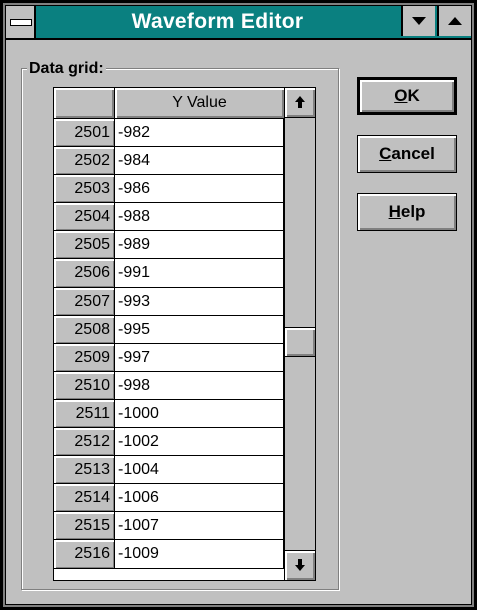 The width and height of the screenshot is (477, 610). I want to click on table-row: 2510 -998, so click(169, 385).